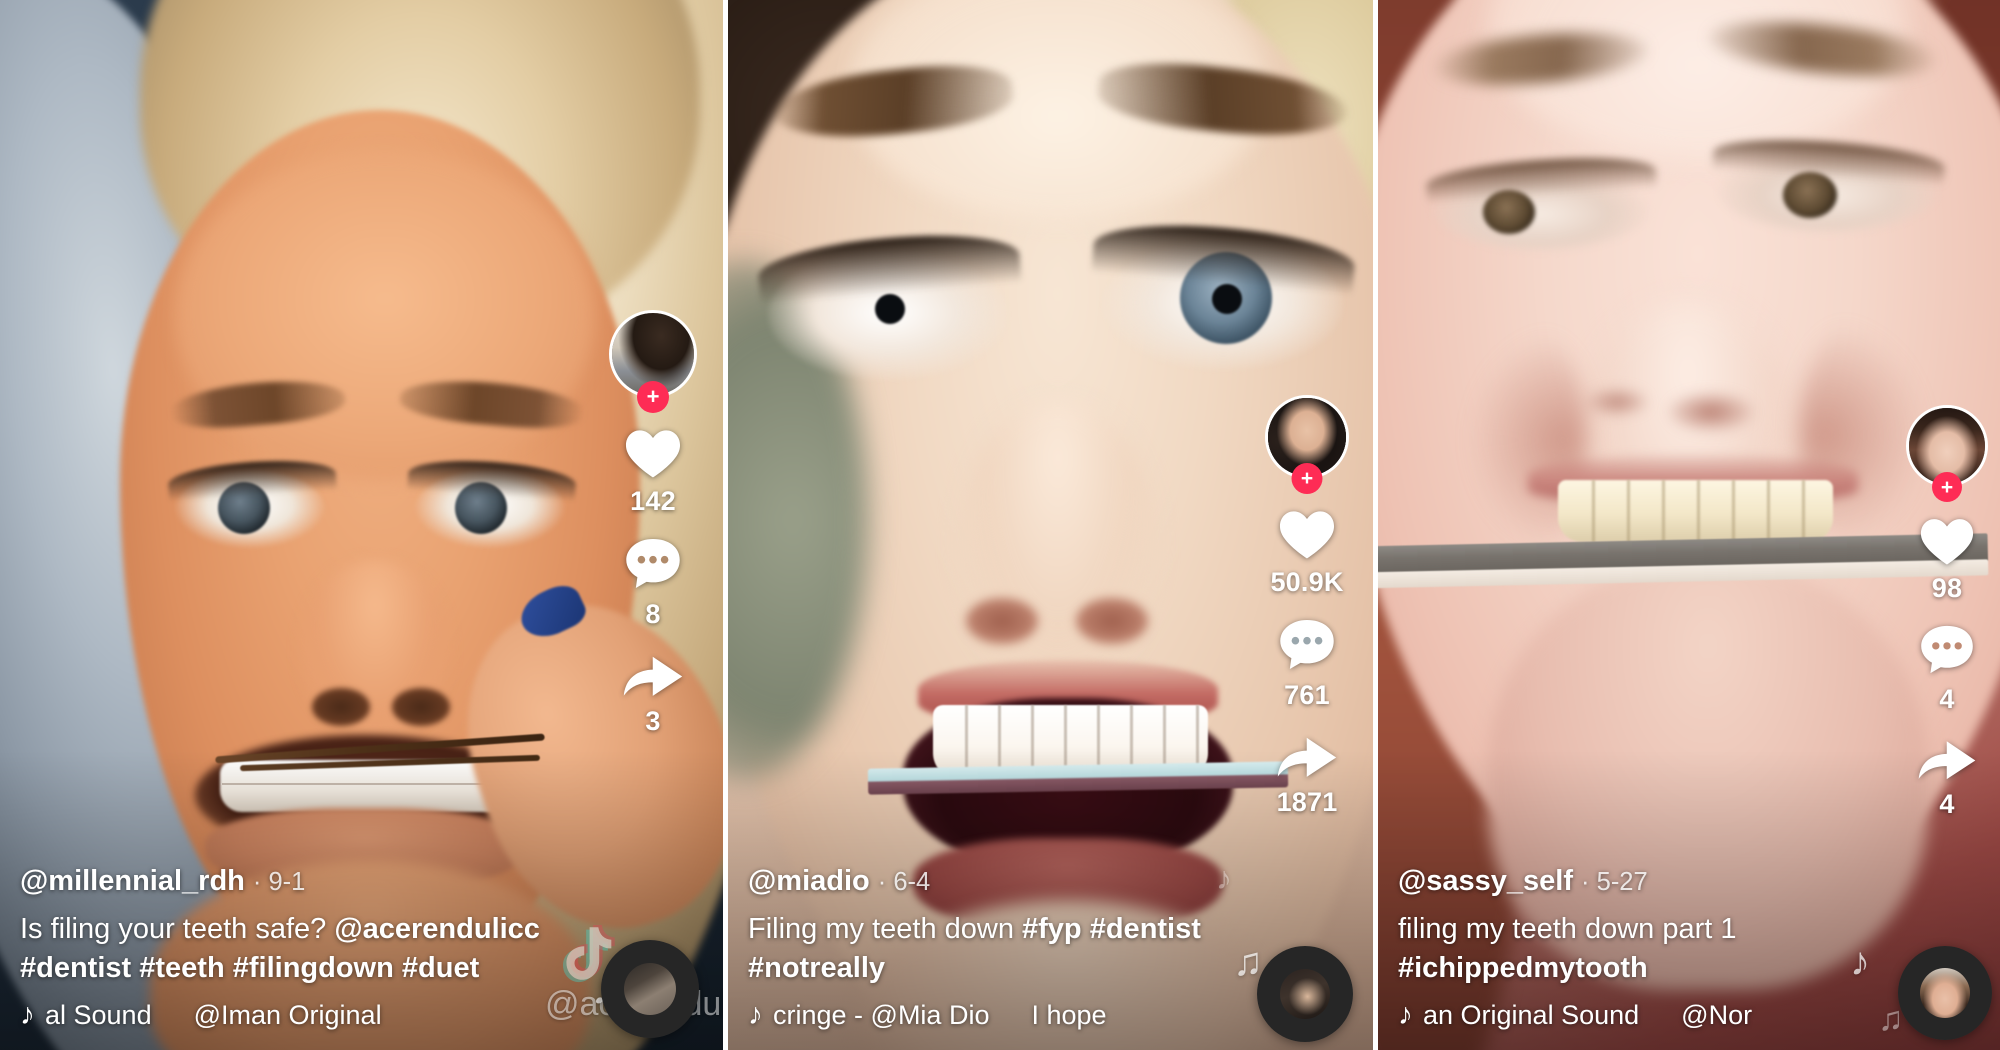 The image size is (2000, 1050). I want to click on panel3-music-disc, so click(1945, 993).